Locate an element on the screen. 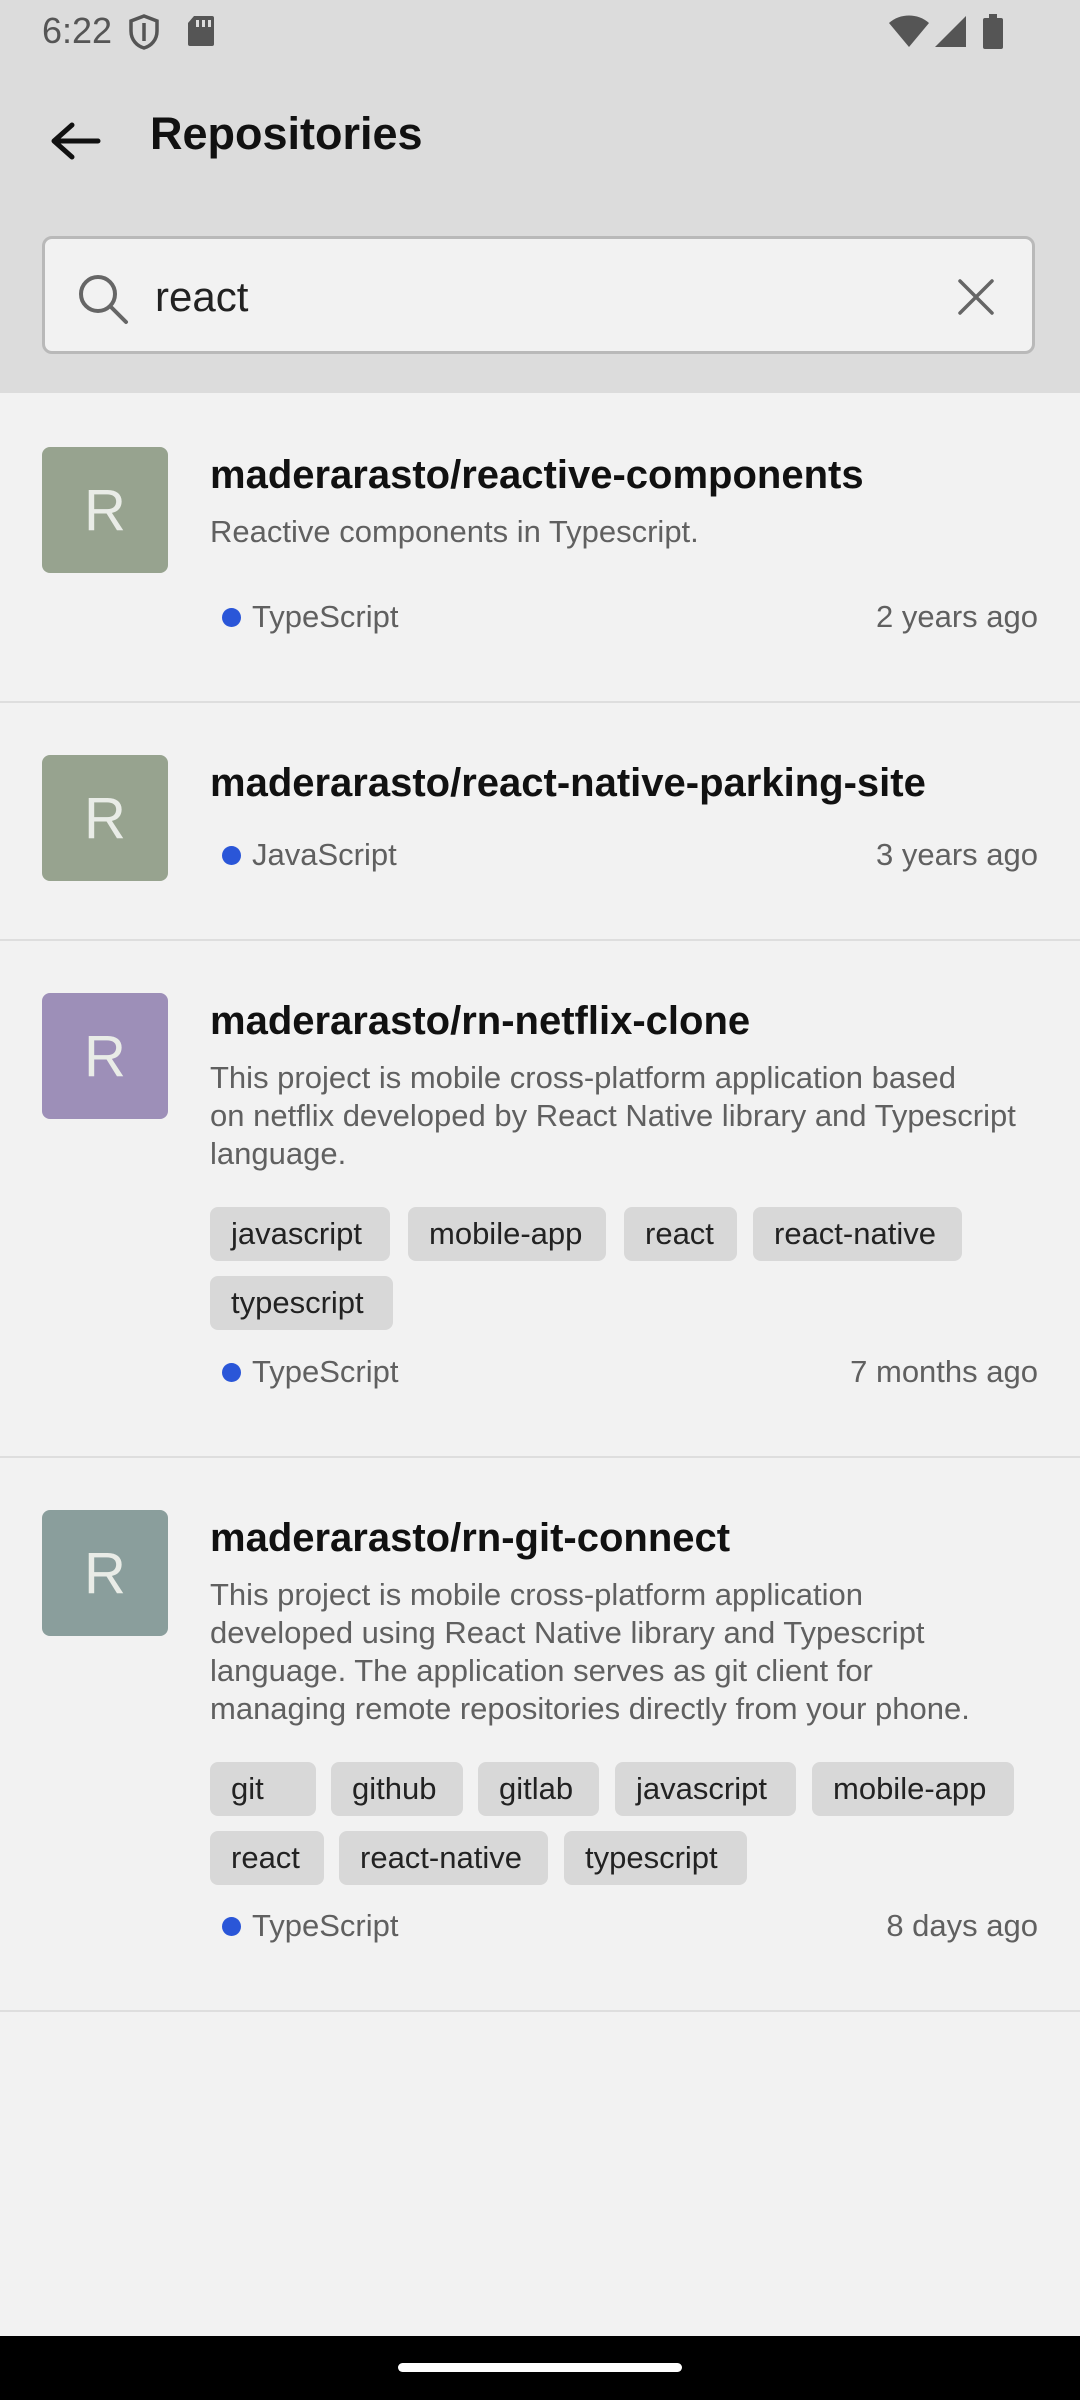 The height and width of the screenshot is (2400, 1080). repo-name: maderarasto/rn-netflix-clone is located at coordinates (480, 1021).